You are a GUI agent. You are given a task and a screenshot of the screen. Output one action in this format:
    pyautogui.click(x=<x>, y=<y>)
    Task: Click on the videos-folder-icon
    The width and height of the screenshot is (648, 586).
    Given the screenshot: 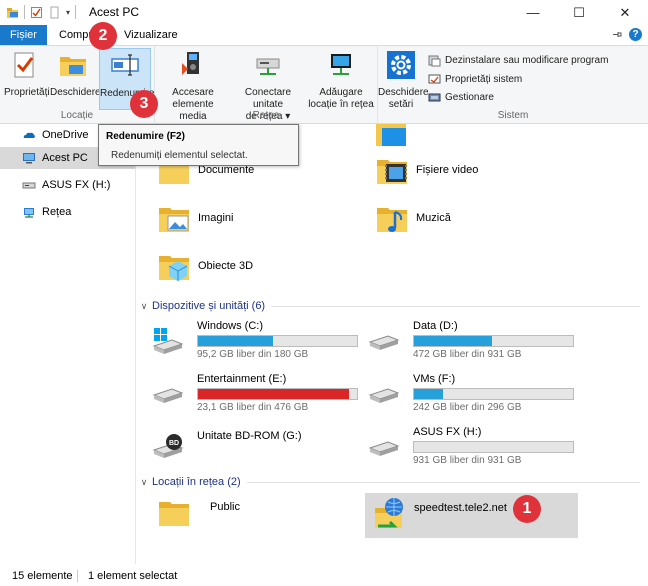 What is the action you would take?
    pyautogui.click(x=392, y=172)
    